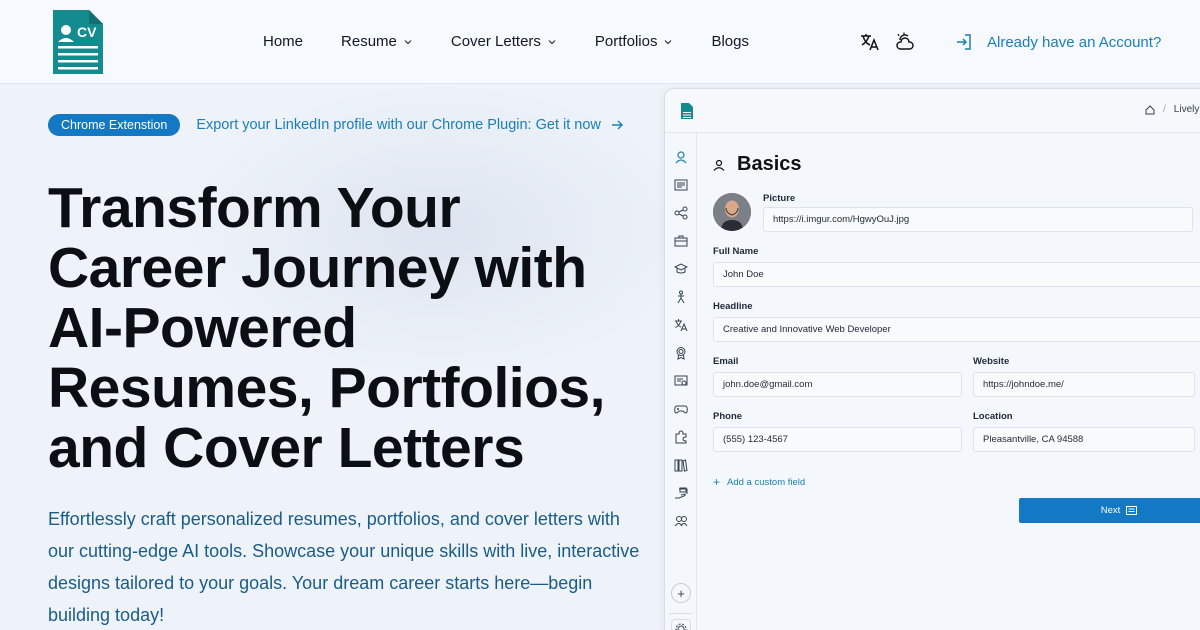 The width and height of the screenshot is (1200, 630). I want to click on section-sidebar: +, so click(681, 381).